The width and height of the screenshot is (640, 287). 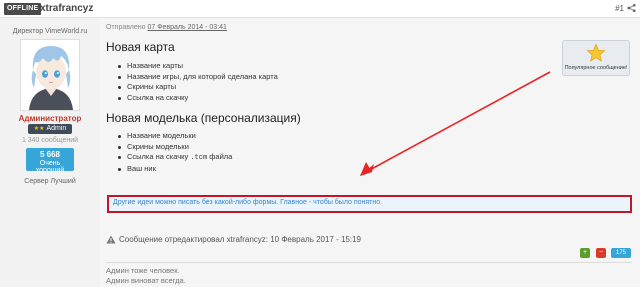 I want to click on file-extension: .tcm, so click(x=199, y=158).